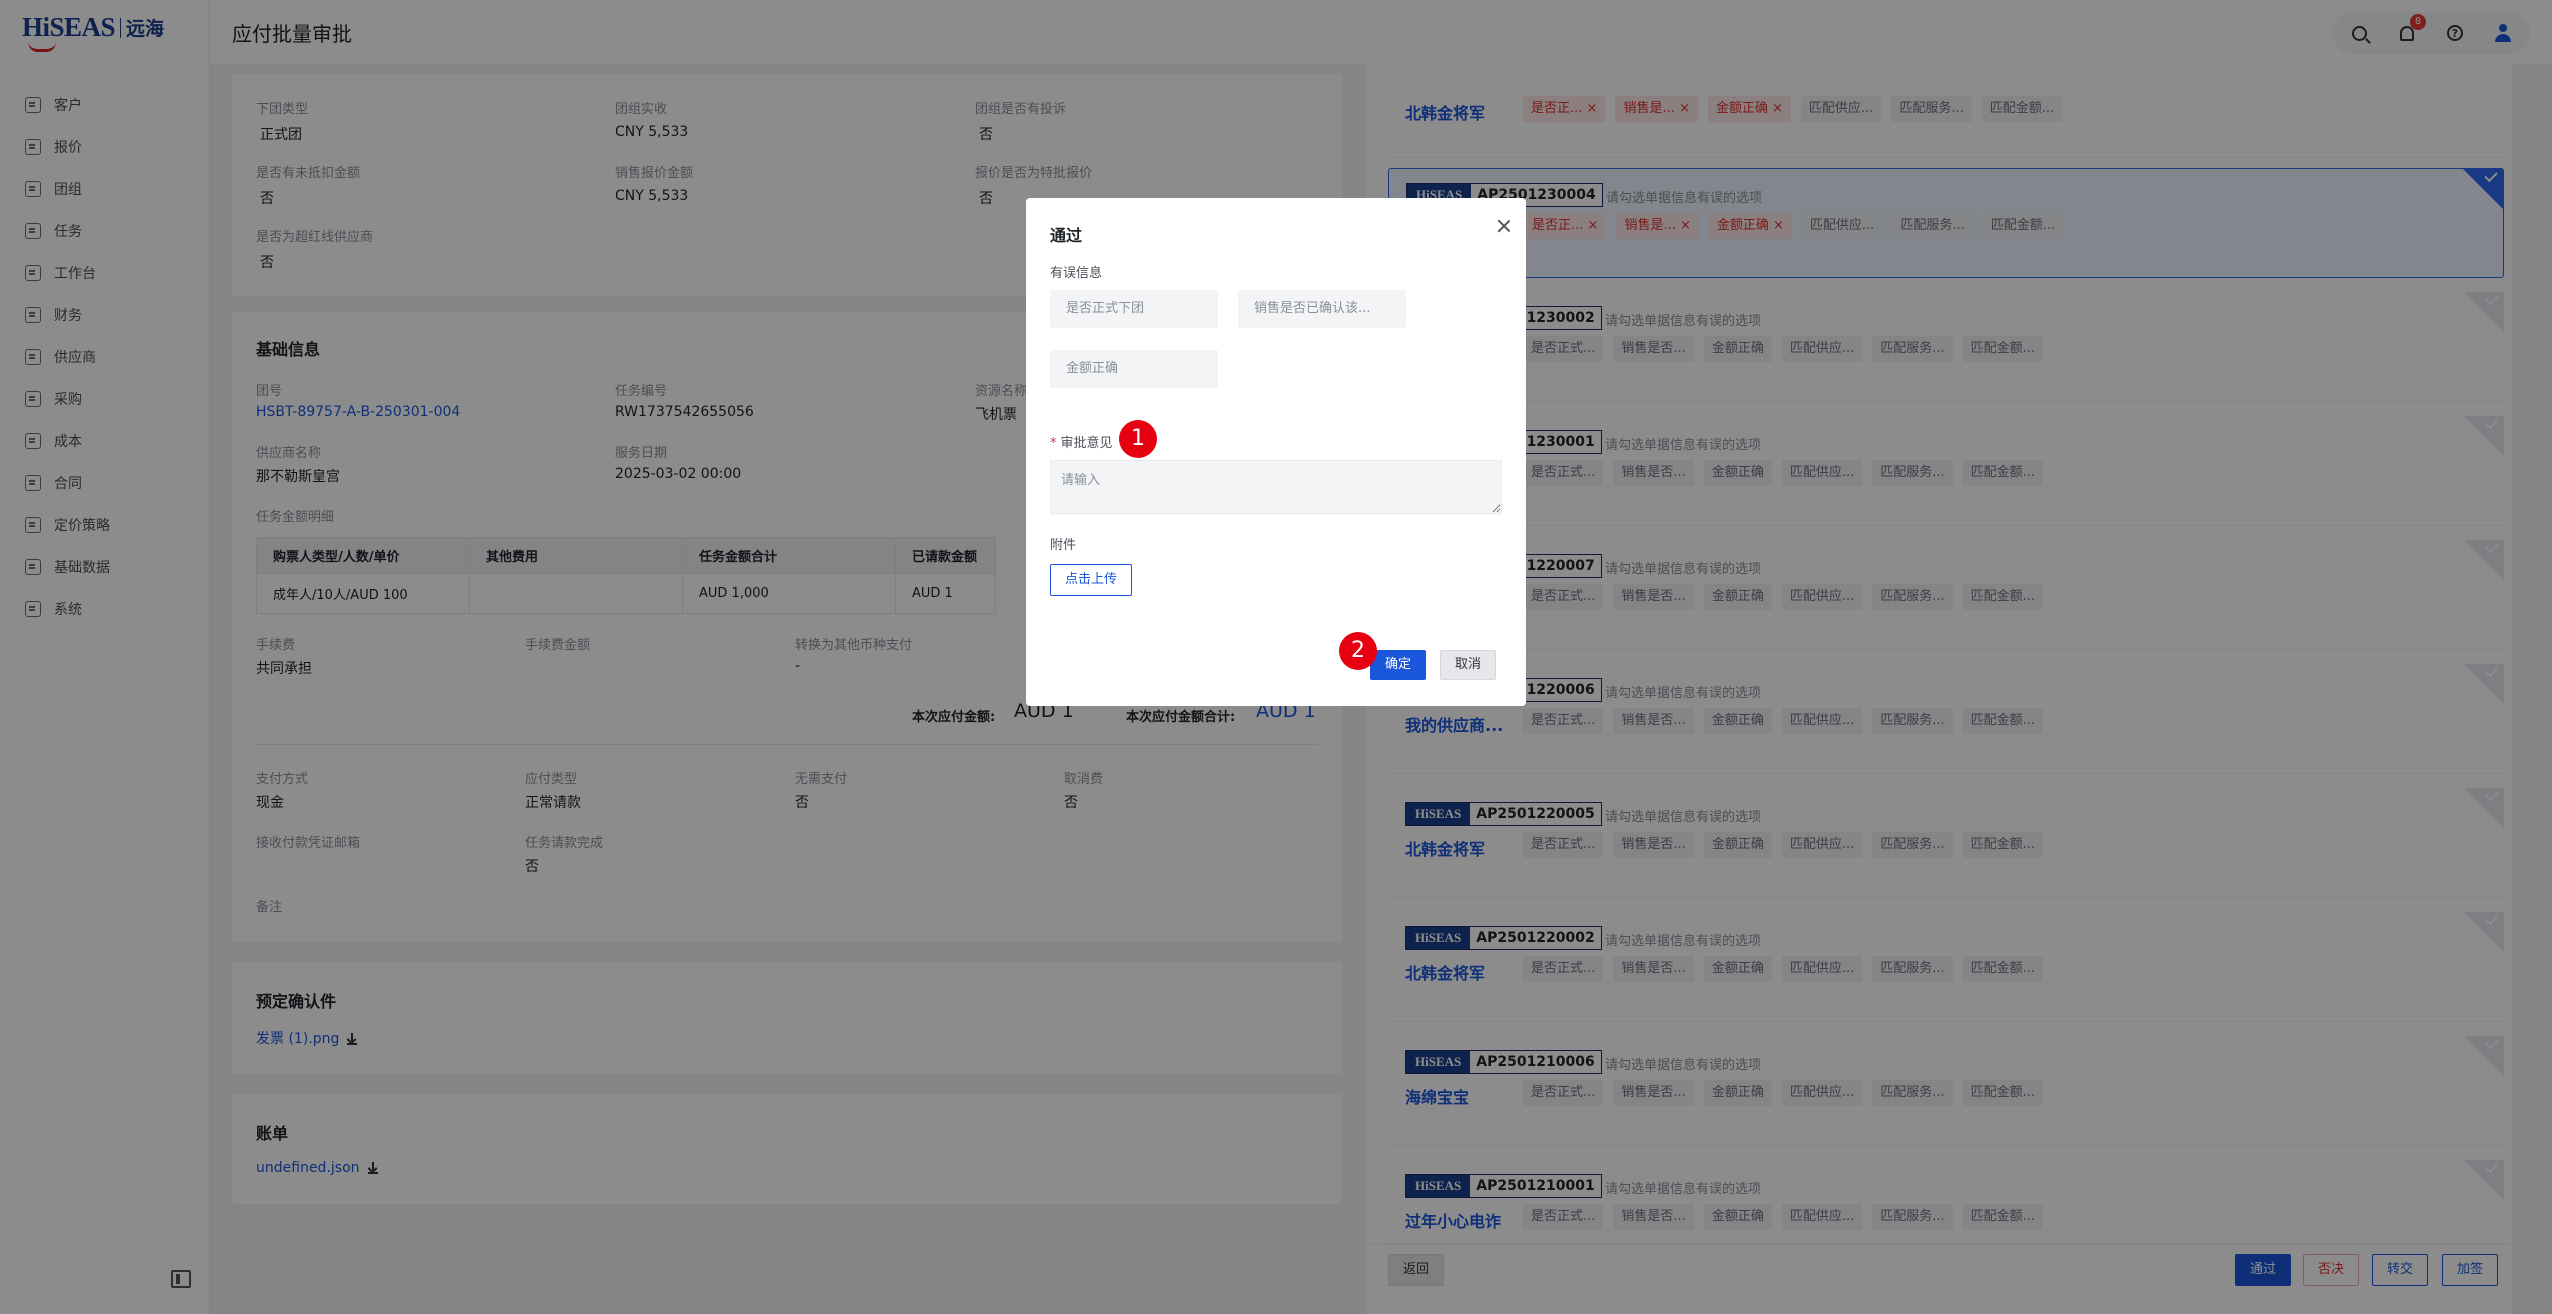  What do you see at coordinates (1398, 665) in the screenshot?
I see `confirm-button: 确定` at bounding box center [1398, 665].